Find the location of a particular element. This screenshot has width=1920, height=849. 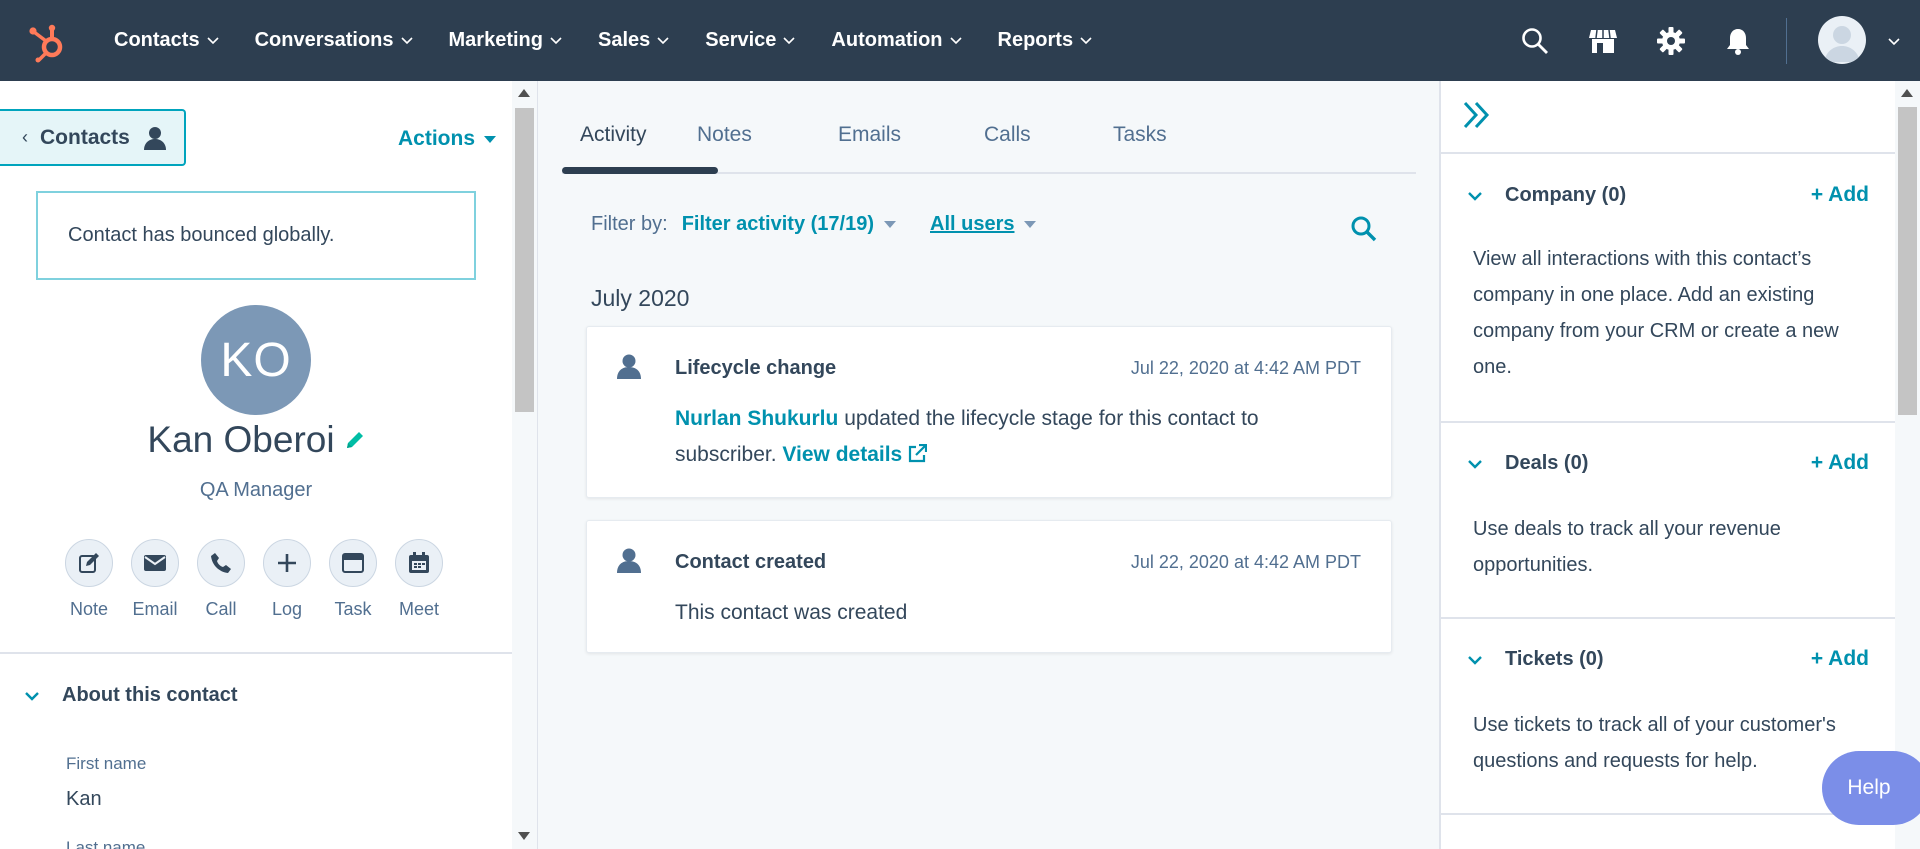

filter-activity-dropdown: Filter activity (17/19) is located at coordinates (789, 224).